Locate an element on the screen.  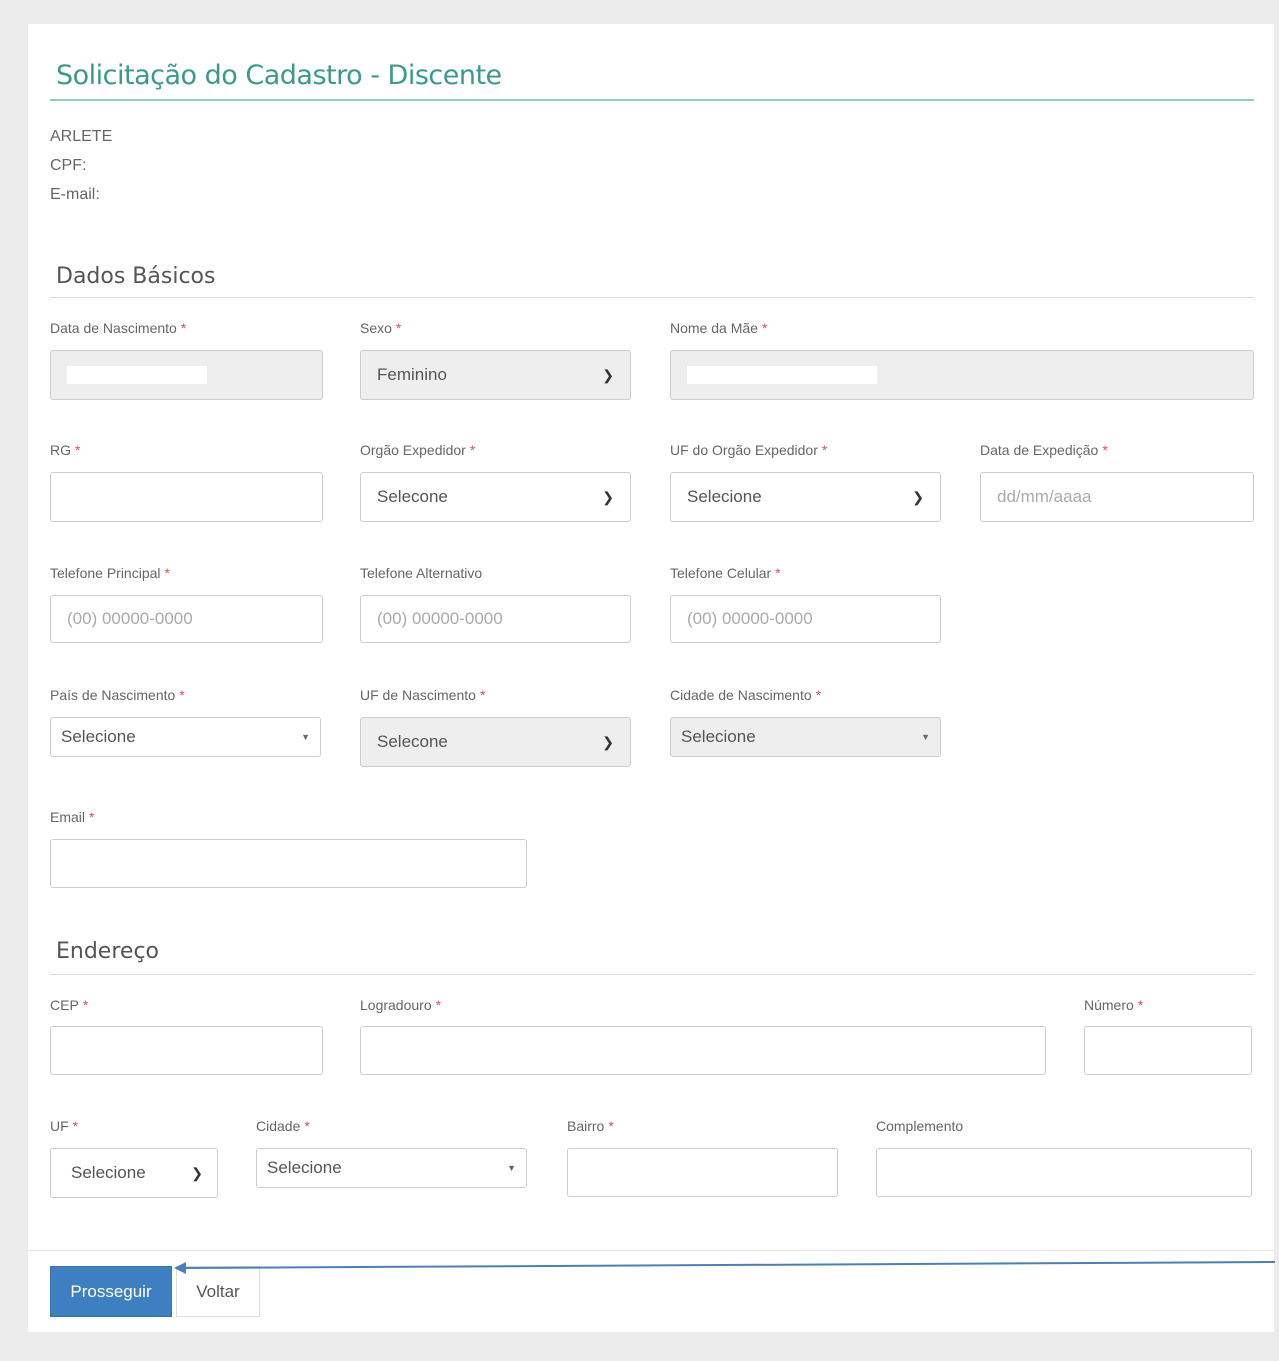
city-select: Selecione ▼ is located at coordinates (391, 1168).